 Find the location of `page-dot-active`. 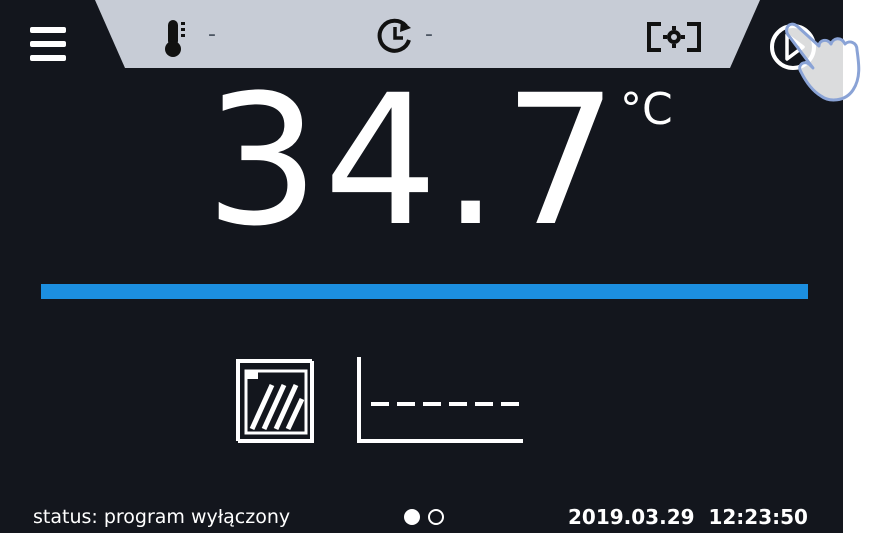

page-dot-active is located at coordinates (412, 517).